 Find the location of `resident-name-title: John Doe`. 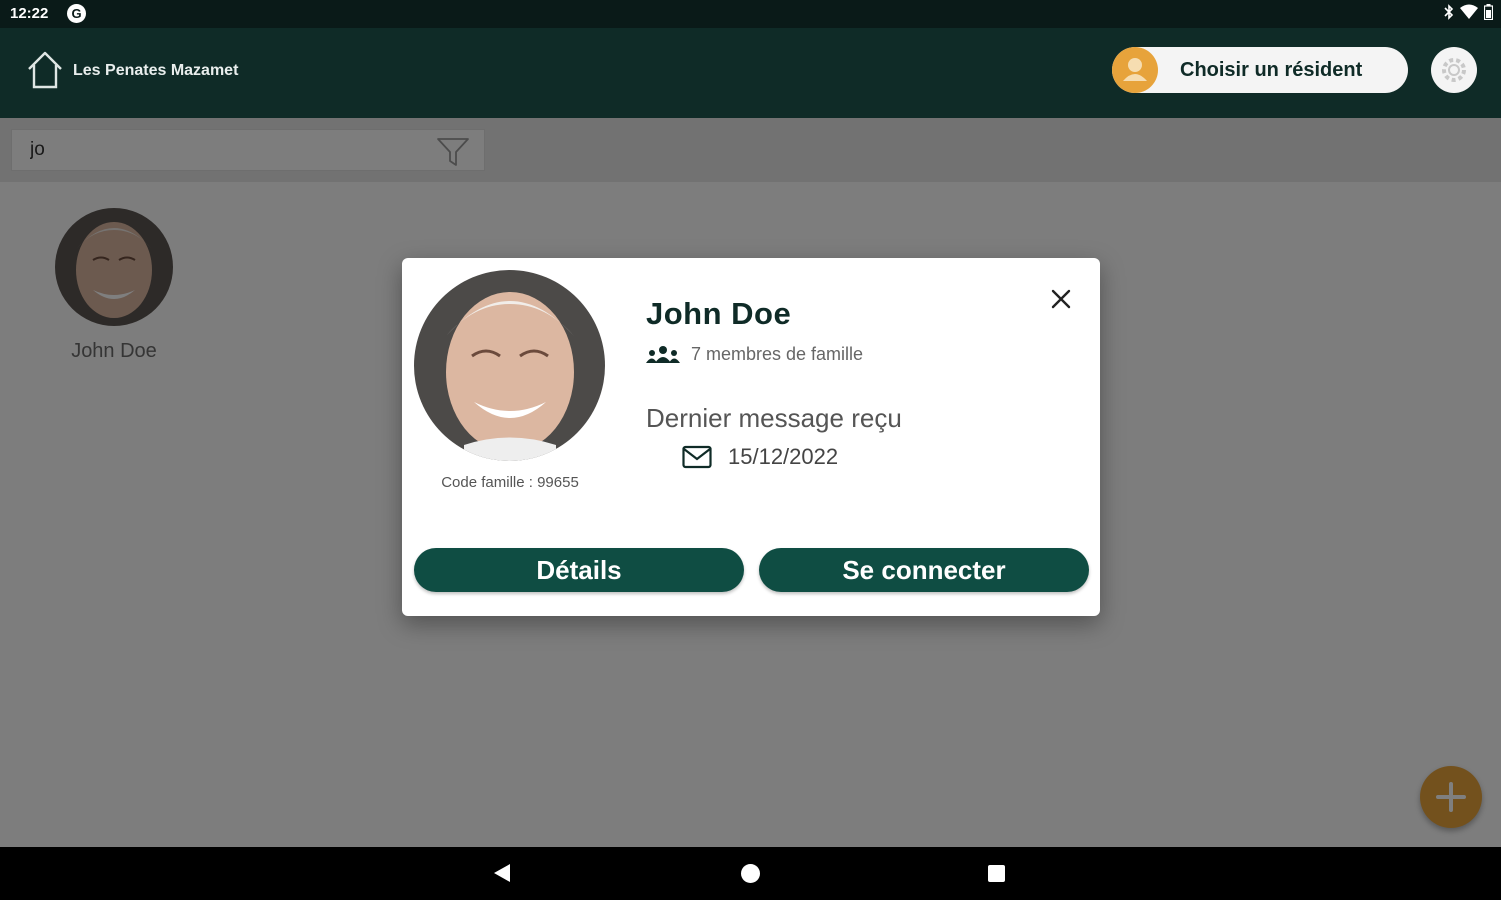

resident-name-title: John Doe is located at coordinates (719, 313).